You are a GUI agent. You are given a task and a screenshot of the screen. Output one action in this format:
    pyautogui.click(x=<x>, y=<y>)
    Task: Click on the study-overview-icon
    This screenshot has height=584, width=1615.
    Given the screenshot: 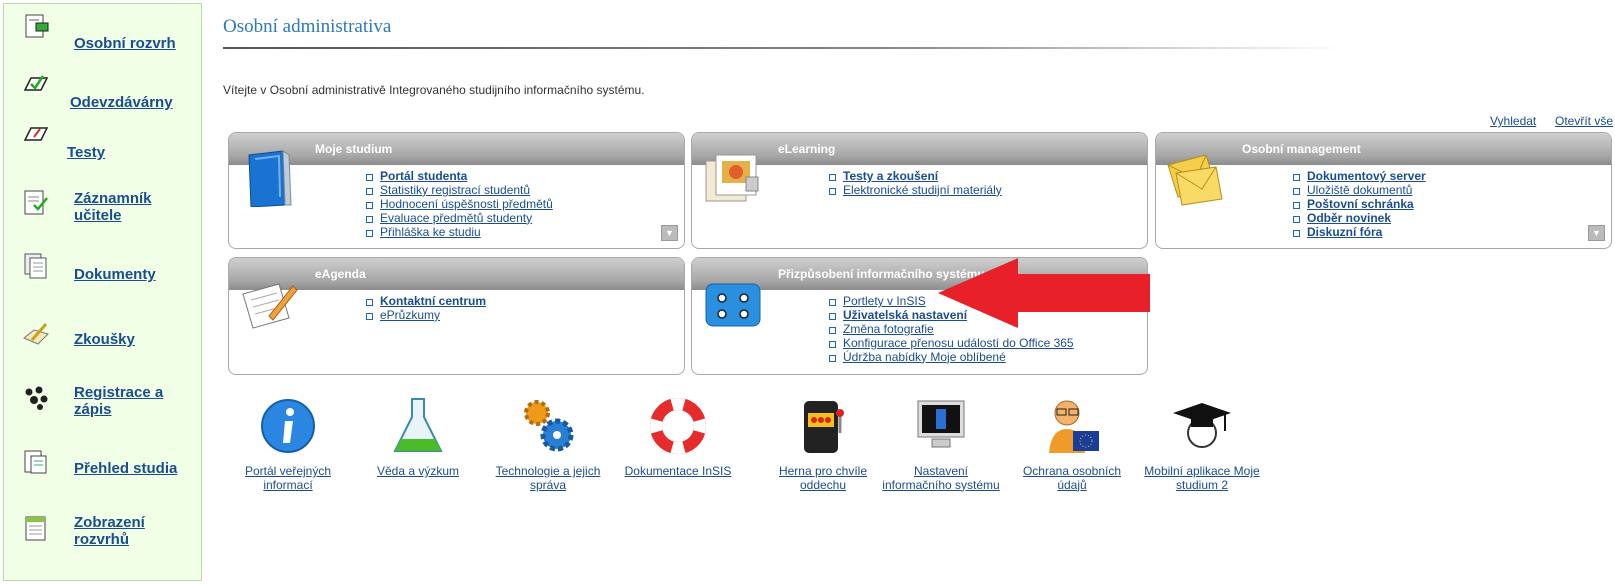 What is the action you would take?
    pyautogui.click(x=35, y=462)
    